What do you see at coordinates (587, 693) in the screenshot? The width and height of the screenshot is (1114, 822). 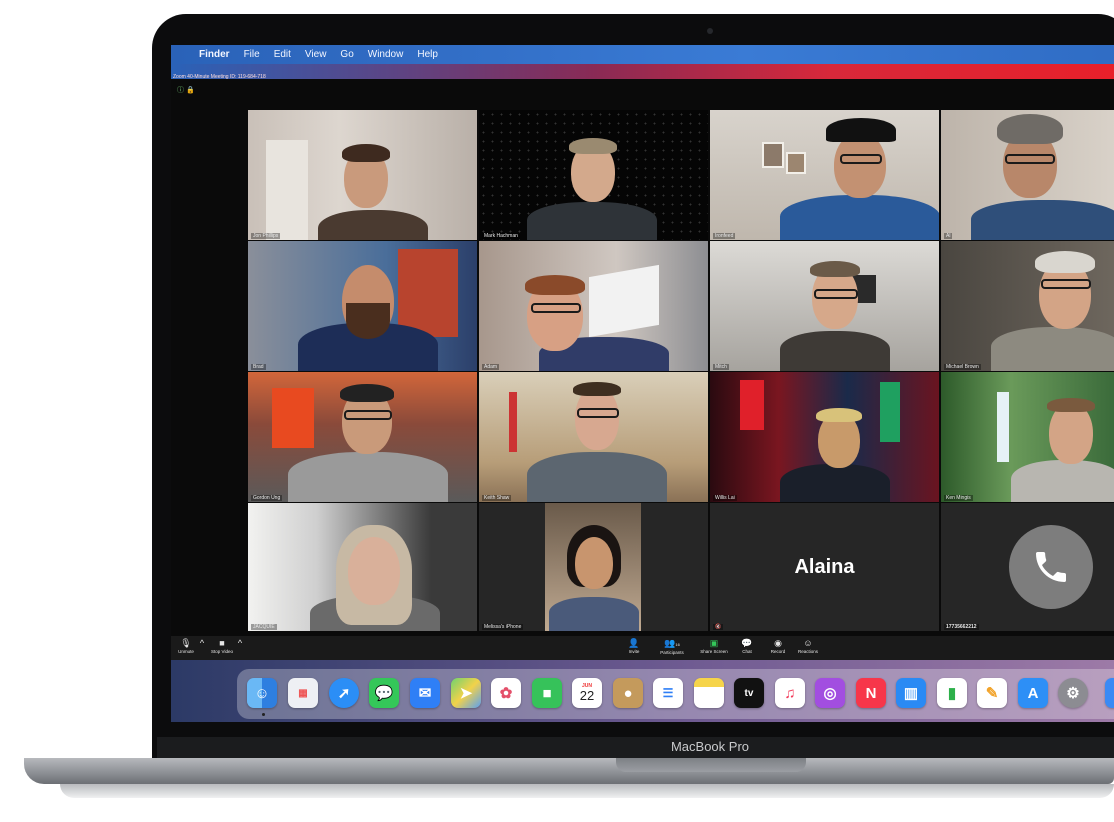 I see `calendar-icon: JUN 22` at bounding box center [587, 693].